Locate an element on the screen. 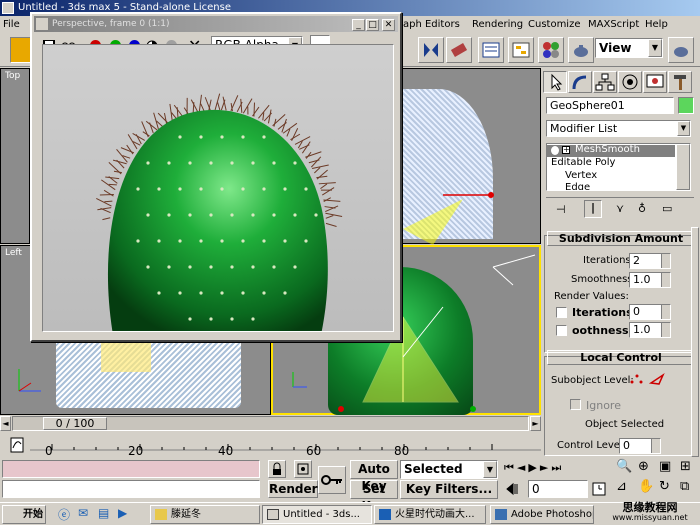  view-dropdown: View ▼ is located at coordinates (629, 48).